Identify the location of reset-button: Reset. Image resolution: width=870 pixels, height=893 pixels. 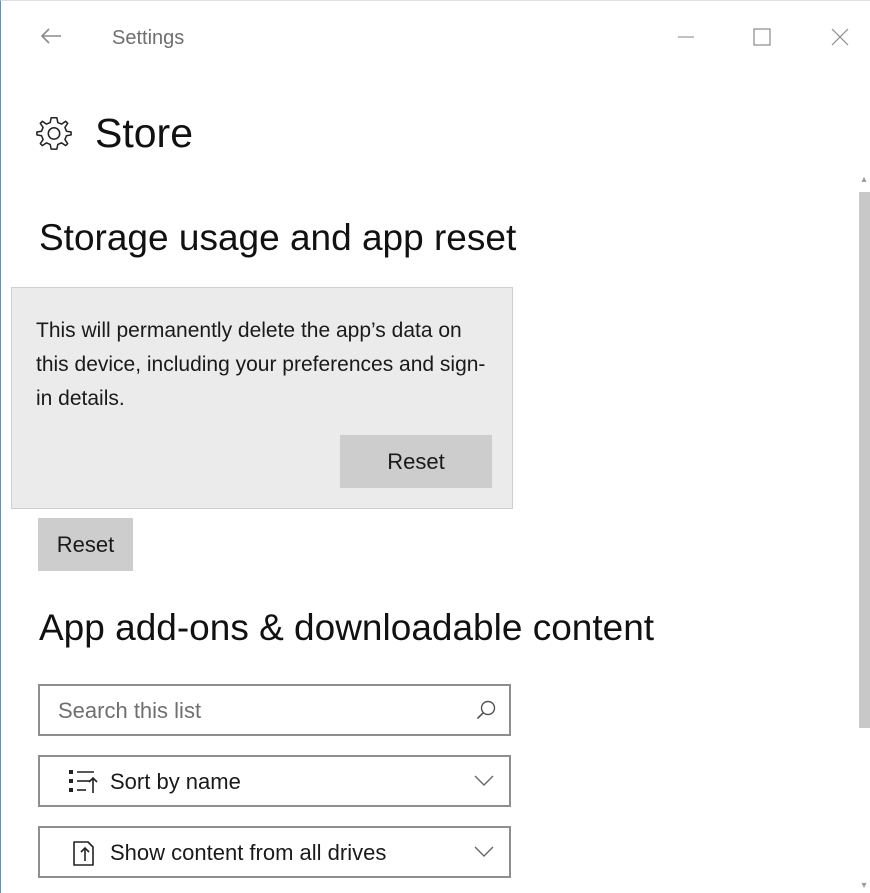
(85, 544).